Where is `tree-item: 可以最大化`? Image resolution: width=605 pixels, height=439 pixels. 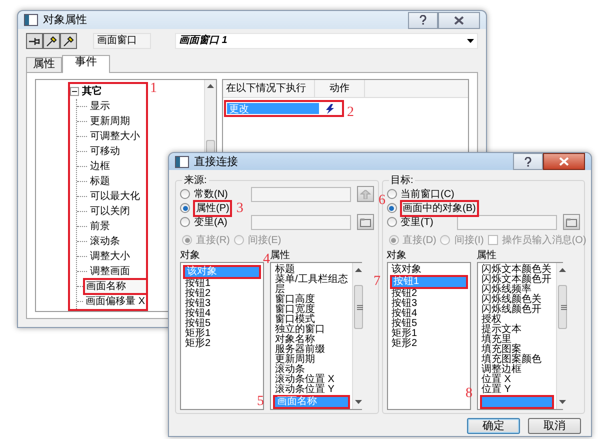 tree-item: 可以最大化 is located at coordinates (115, 196).